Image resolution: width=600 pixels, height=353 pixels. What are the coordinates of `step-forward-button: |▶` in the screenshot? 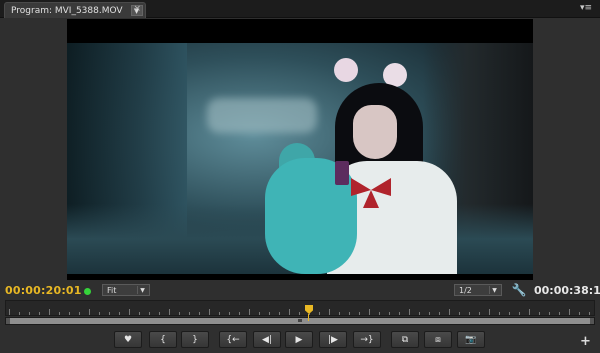 It's located at (333, 339).